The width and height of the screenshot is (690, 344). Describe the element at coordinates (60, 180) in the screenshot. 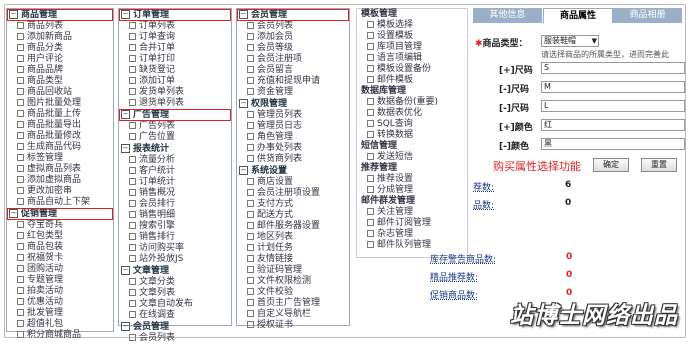

I see `menu-item: 添加虚拟商品` at that location.